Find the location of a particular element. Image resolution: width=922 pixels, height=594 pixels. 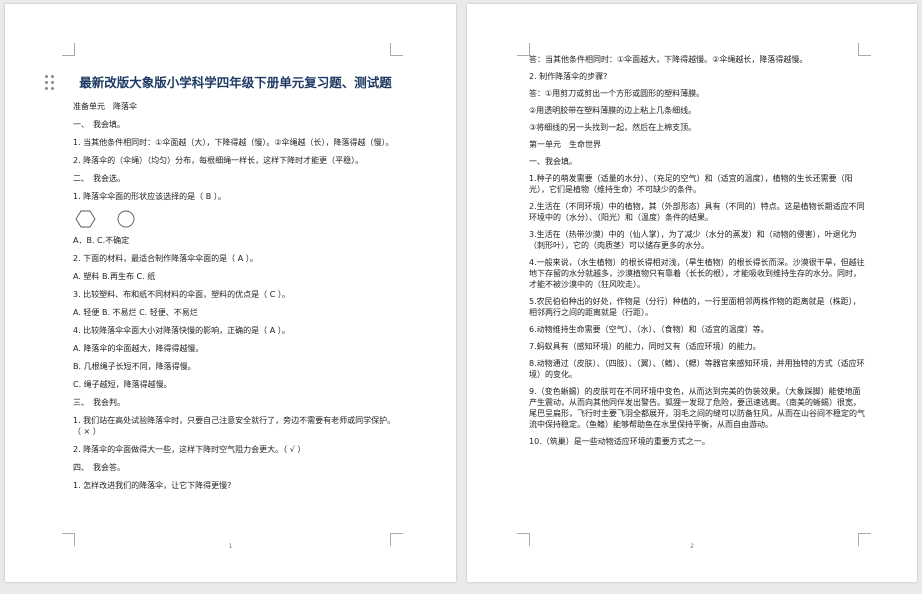

answer-options: A．B. C.不确定 is located at coordinates (101, 240).